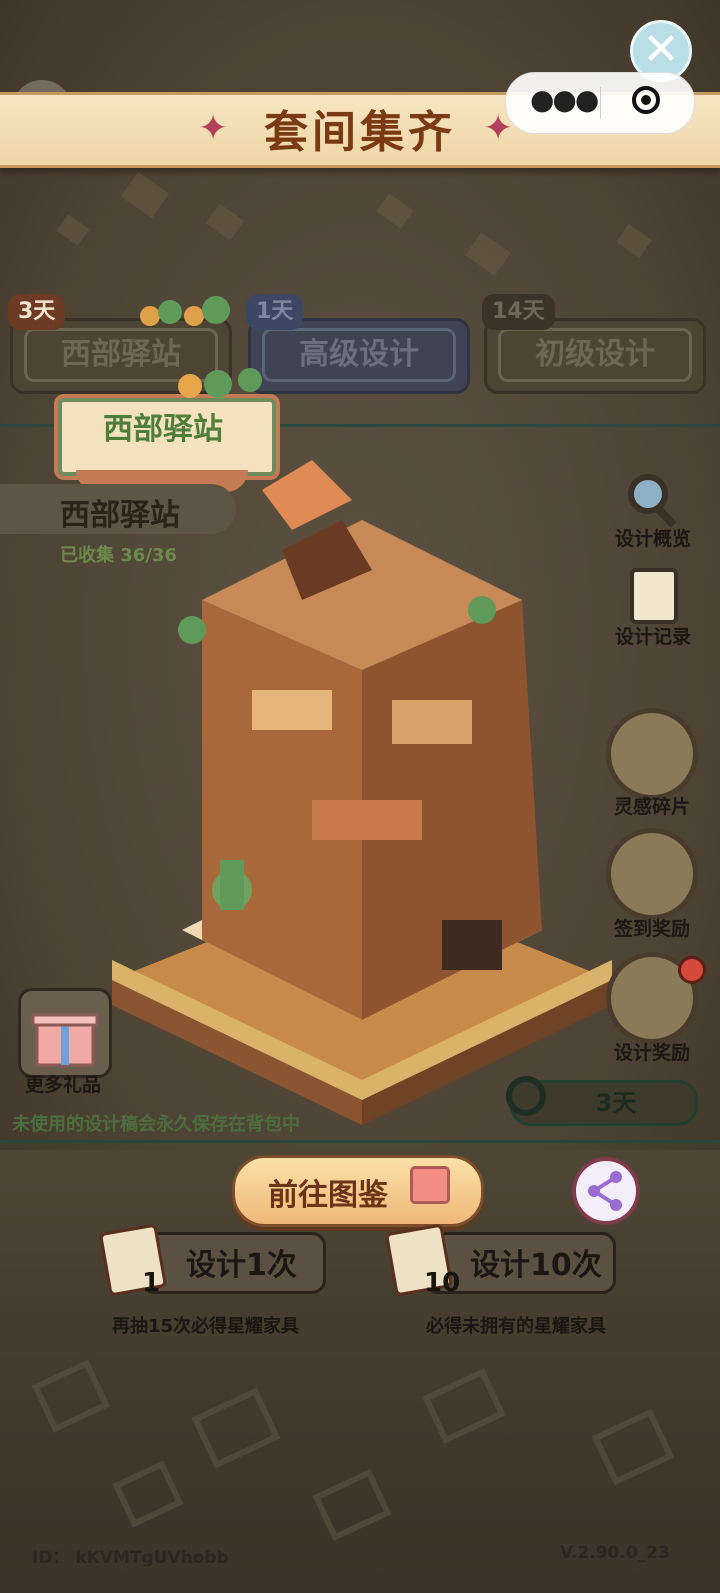 This screenshot has width=720, height=1593. Describe the element at coordinates (151, 1283) in the screenshot. I see `draw-once-count: 1` at that location.